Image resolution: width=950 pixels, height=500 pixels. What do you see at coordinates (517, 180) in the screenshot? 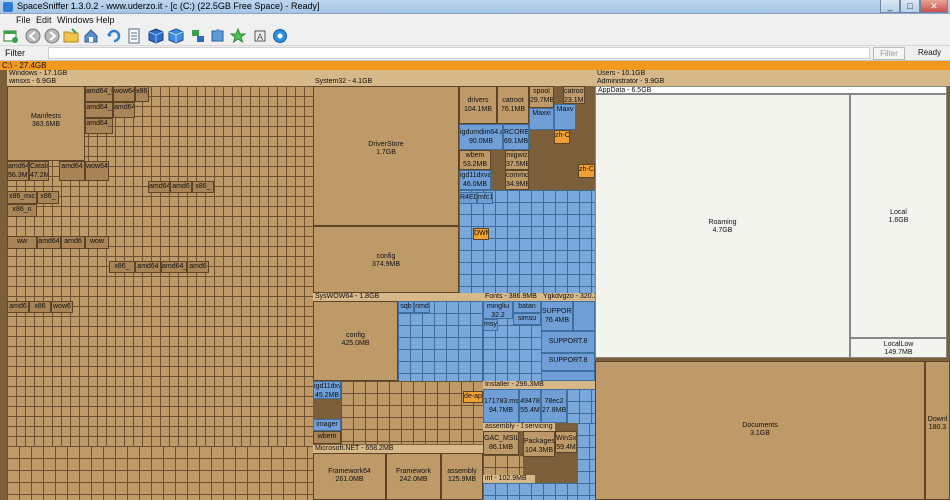
I see `common-block: common 34.9MB` at bounding box center [517, 180].